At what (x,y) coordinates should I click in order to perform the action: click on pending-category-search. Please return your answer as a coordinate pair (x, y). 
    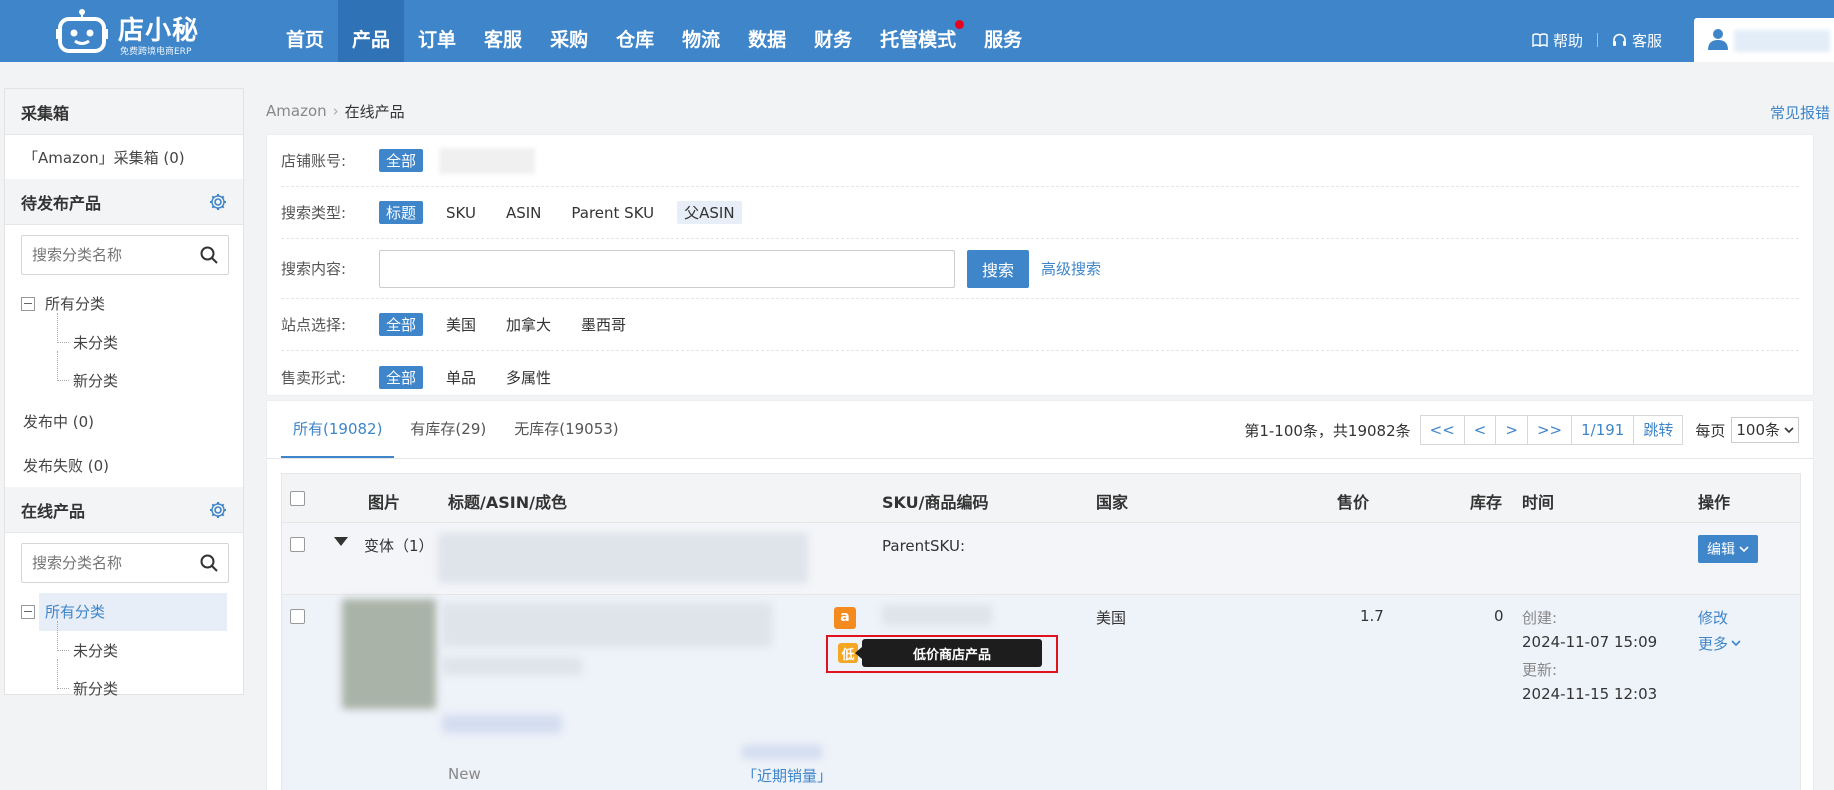
    Looking at the image, I should click on (125, 255).